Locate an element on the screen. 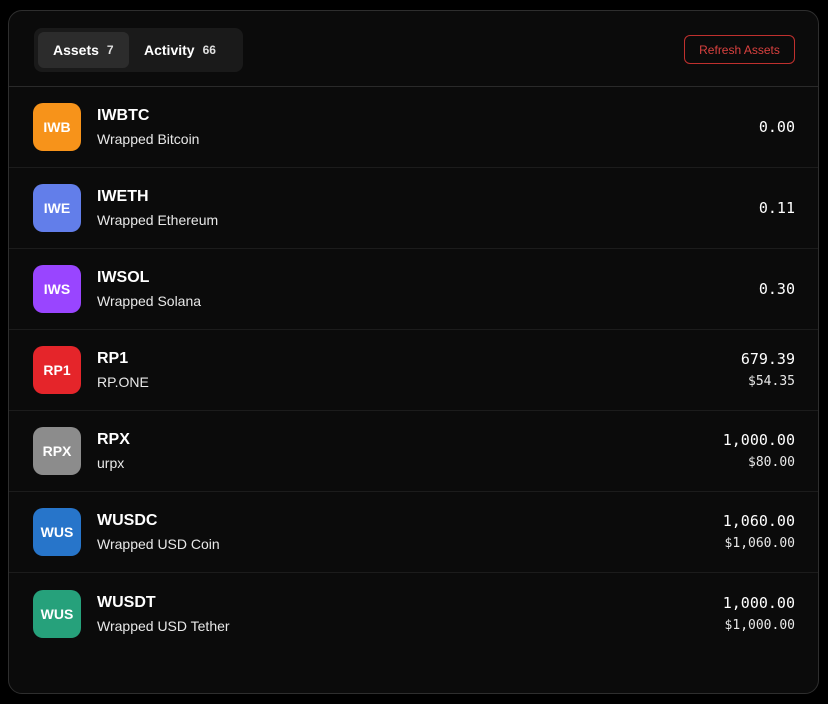  asset-amounts: 0.11 is located at coordinates (777, 208).